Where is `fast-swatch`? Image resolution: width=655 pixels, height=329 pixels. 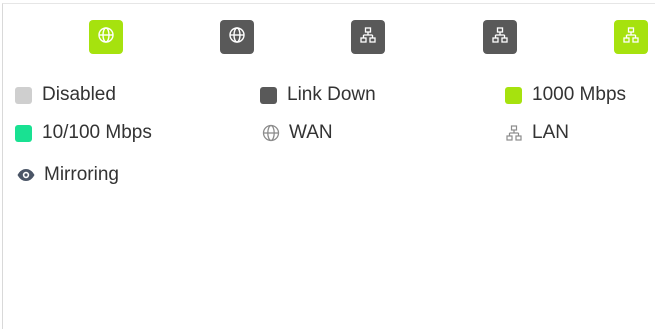
fast-swatch is located at coordinates (23, 133).